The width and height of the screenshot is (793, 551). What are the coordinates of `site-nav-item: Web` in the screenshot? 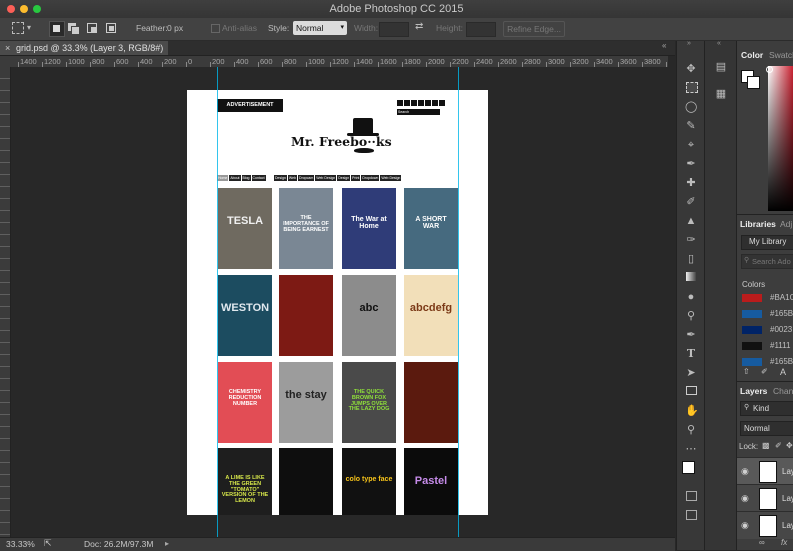 It's located at (292, 178).